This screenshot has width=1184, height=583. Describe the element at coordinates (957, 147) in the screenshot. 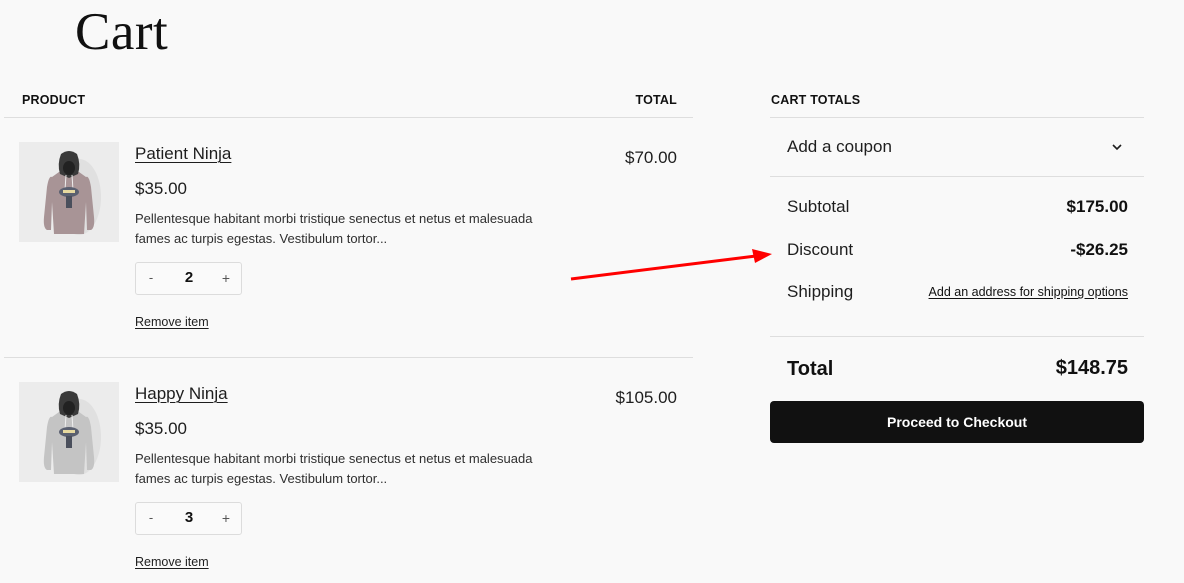

I see `add-coupon-toggle: Add a coupon` at that location.